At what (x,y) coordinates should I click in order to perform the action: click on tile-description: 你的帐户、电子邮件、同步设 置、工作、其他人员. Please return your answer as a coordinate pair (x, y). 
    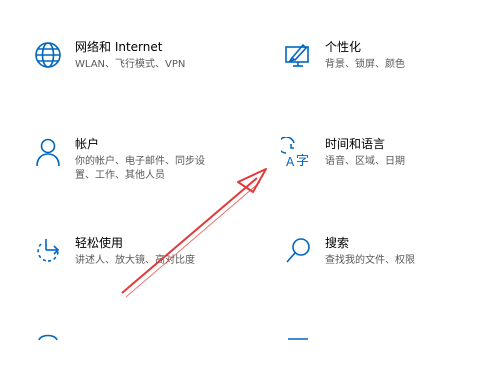
    Looking at the image, I should click on (140, 168).